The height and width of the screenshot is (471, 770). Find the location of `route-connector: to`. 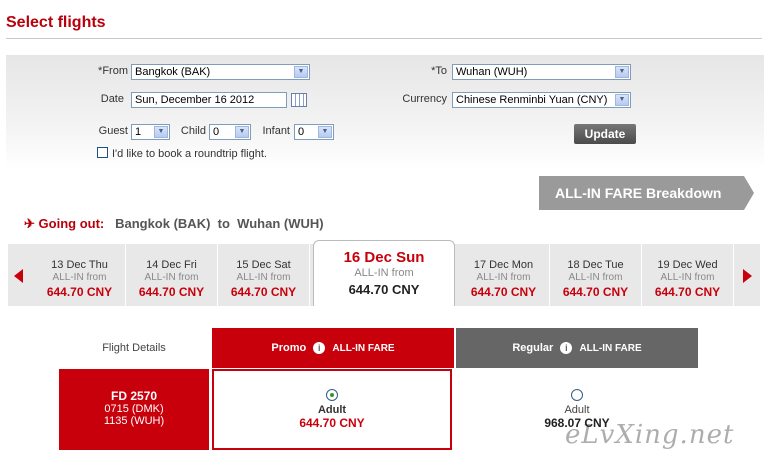

route-connector: to is located at coordinates (223, 223).